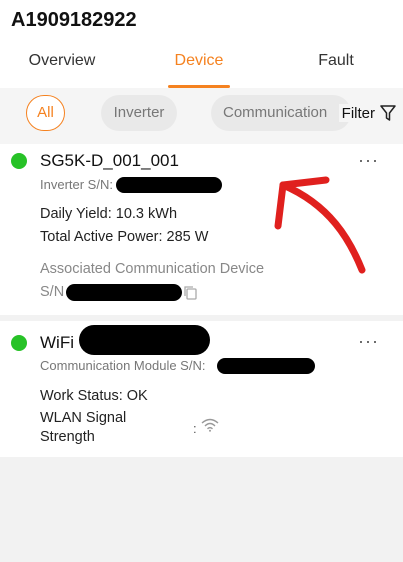 This screenshot has width=403, height=562. Describe the element at coordinates (45, 113) in the screenshot. I see `chip-all: All` at that location.